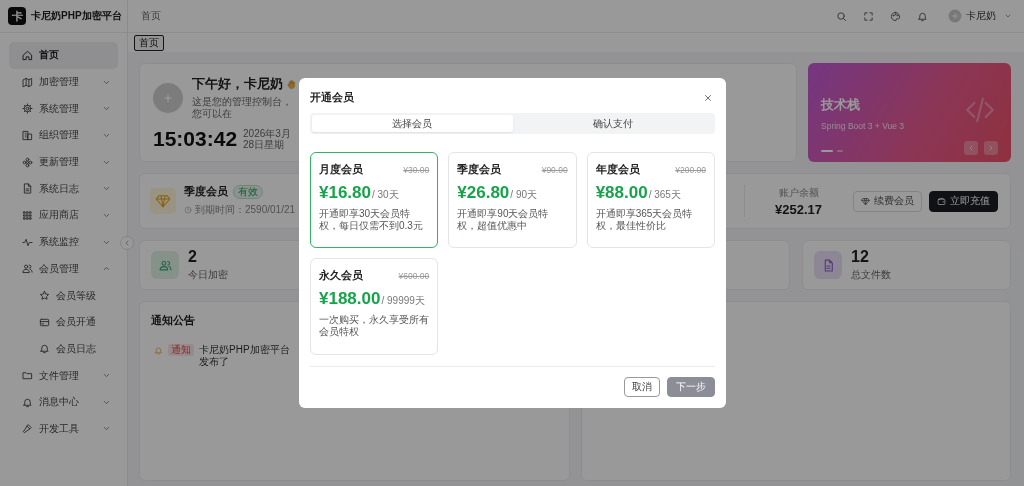 This screenshot has width=1024, height=486. I want to click on sidebar-item: 应用商店, so click(63, 215).